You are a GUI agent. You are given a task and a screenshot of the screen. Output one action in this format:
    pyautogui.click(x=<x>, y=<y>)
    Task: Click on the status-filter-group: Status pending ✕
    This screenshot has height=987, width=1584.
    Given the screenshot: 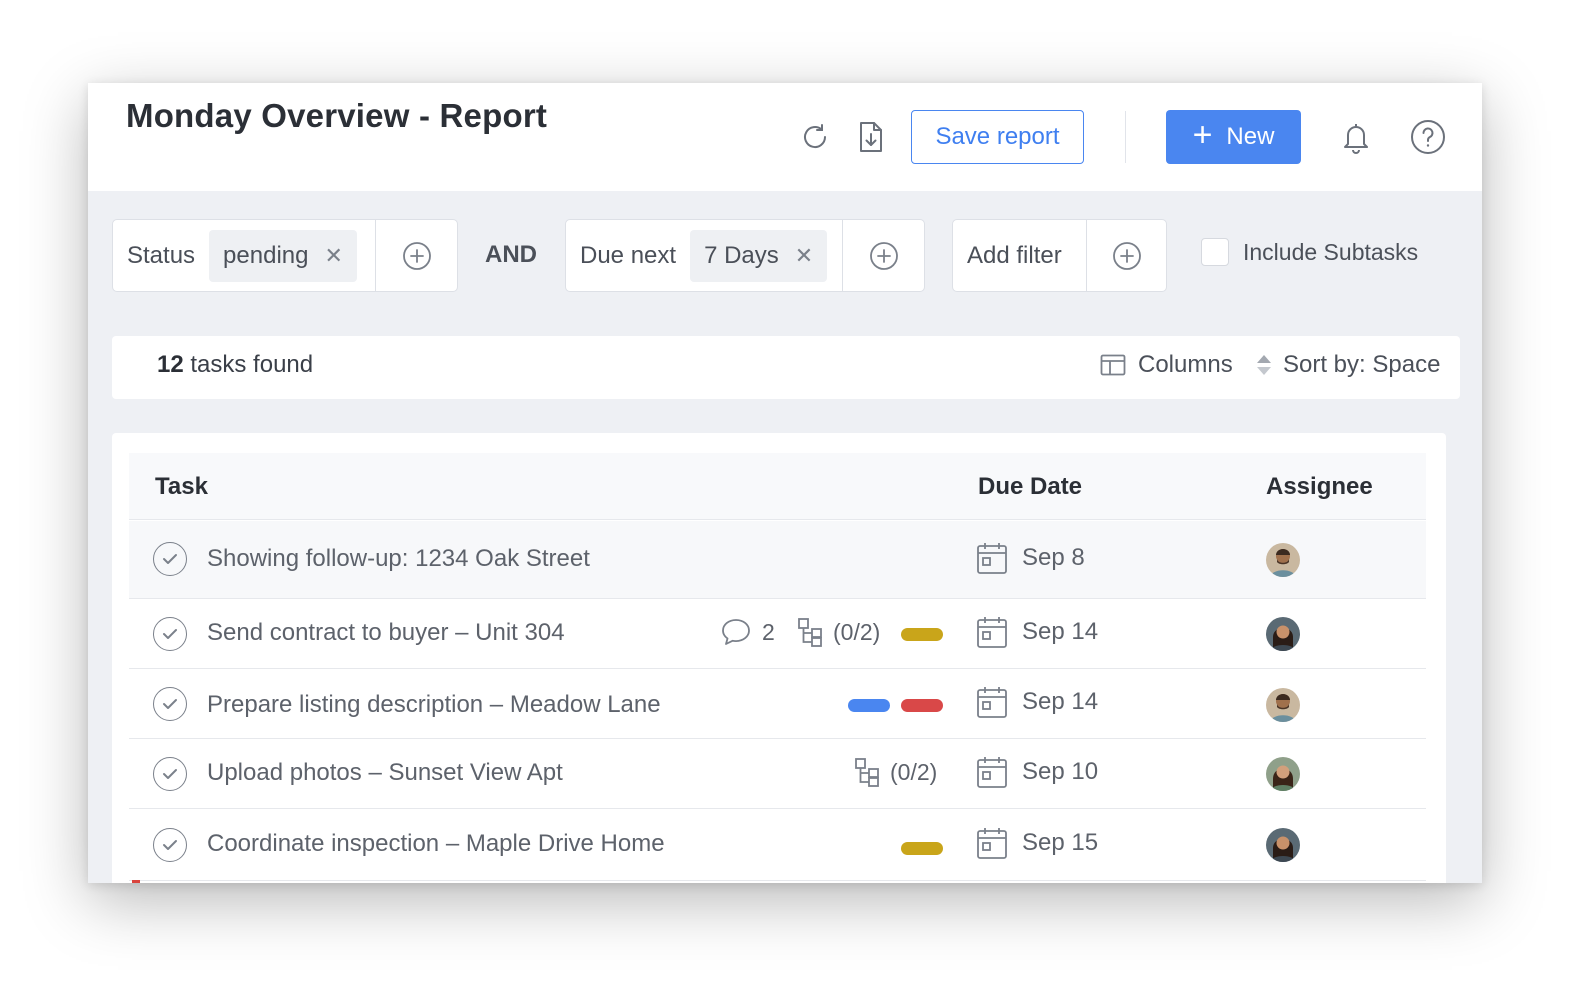 What is the action you would take?
    pyautogui.click(x=285, y=255)
    